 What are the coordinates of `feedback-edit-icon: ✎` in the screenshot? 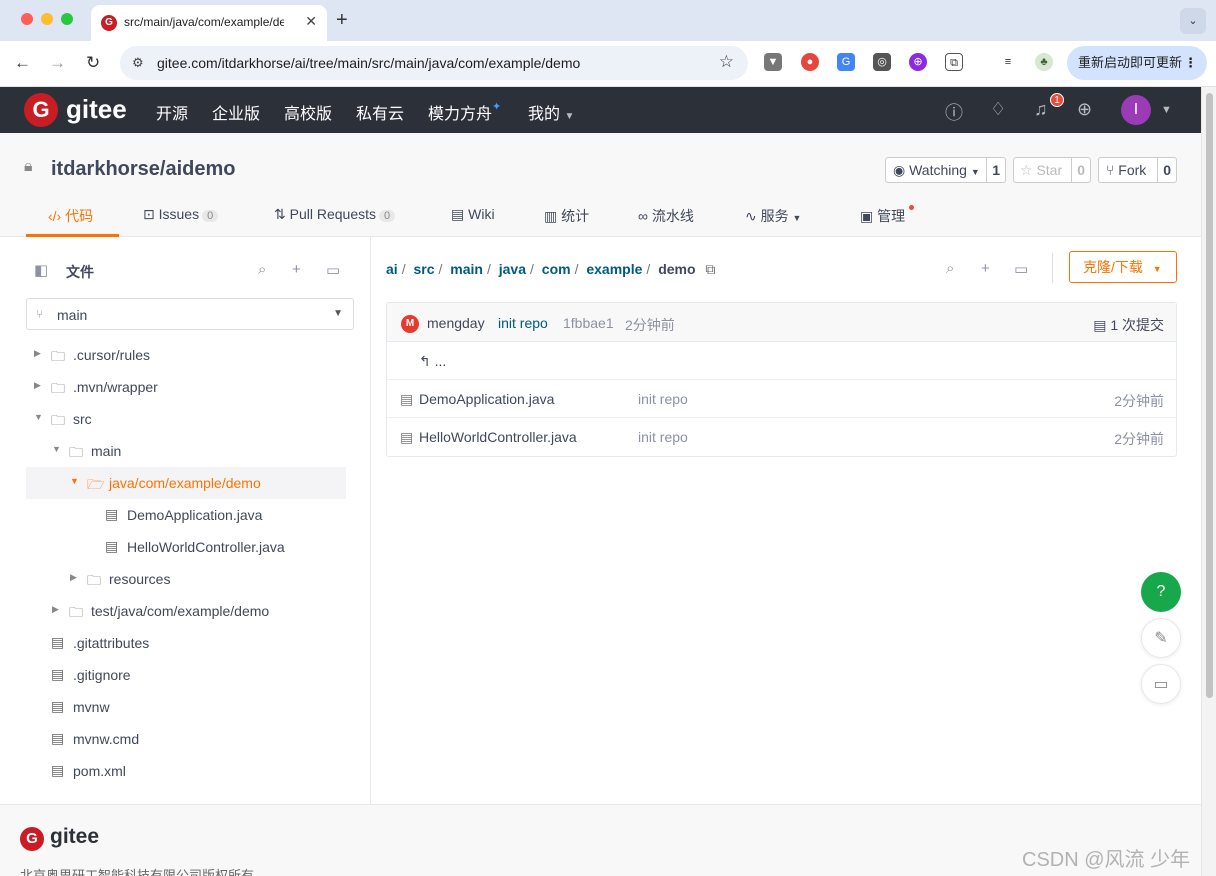 It's located at (1161, 638).